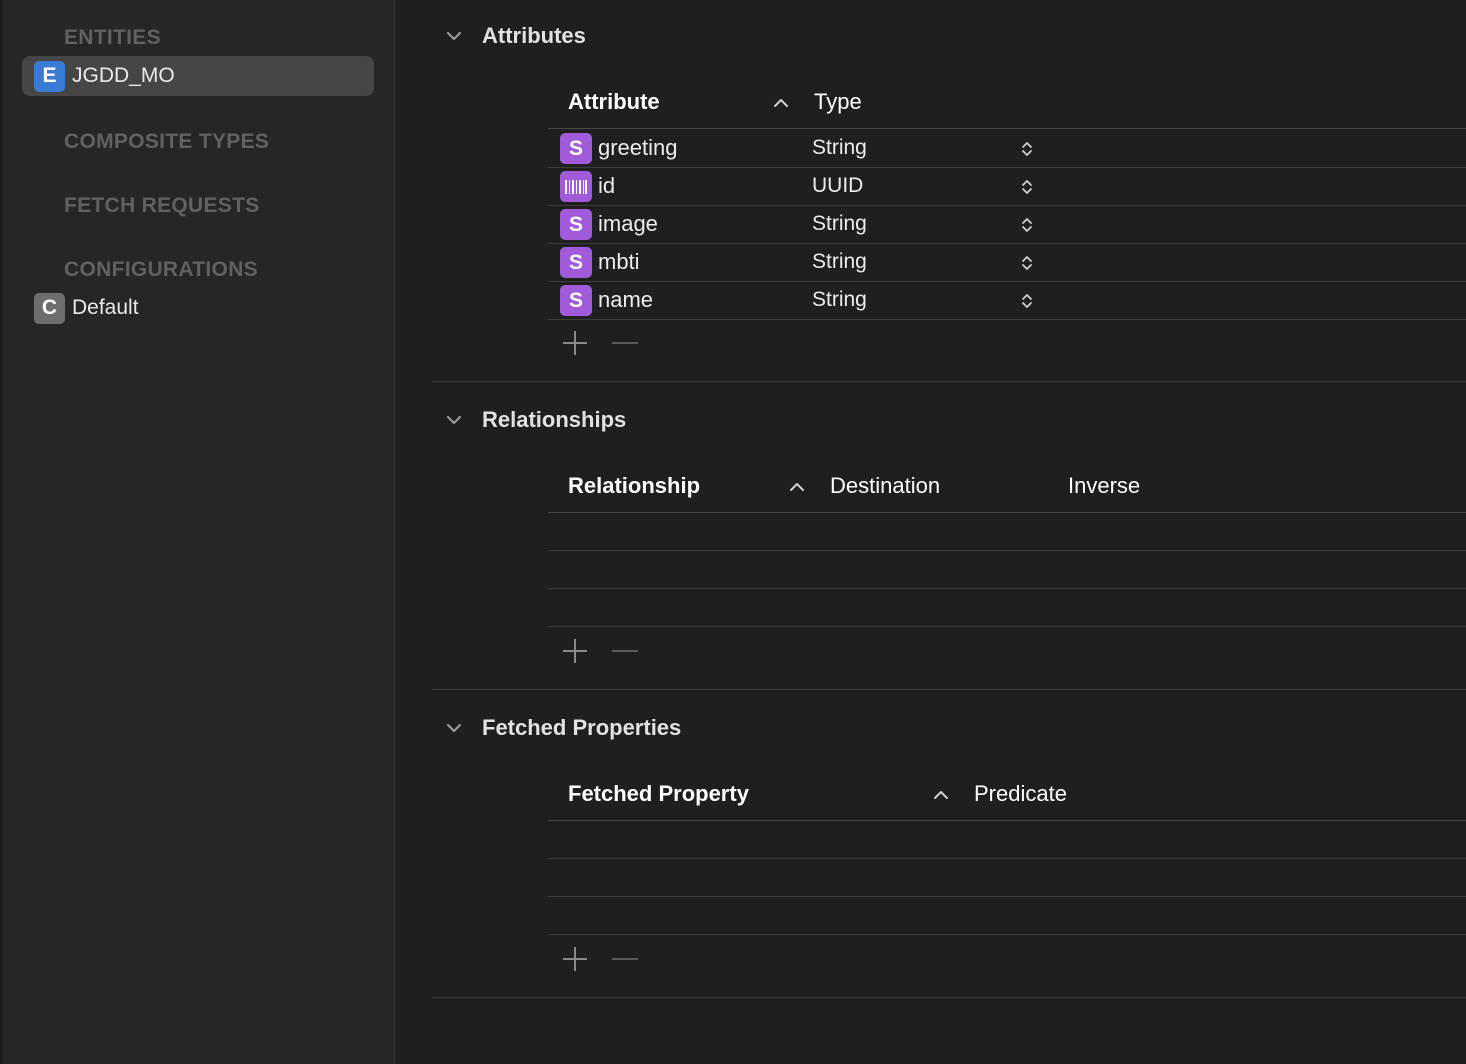  What do you see at coordinates (1007, 128) in the screenshot?
I see `attributes-header-divider` at bounding box center [1007, 128].